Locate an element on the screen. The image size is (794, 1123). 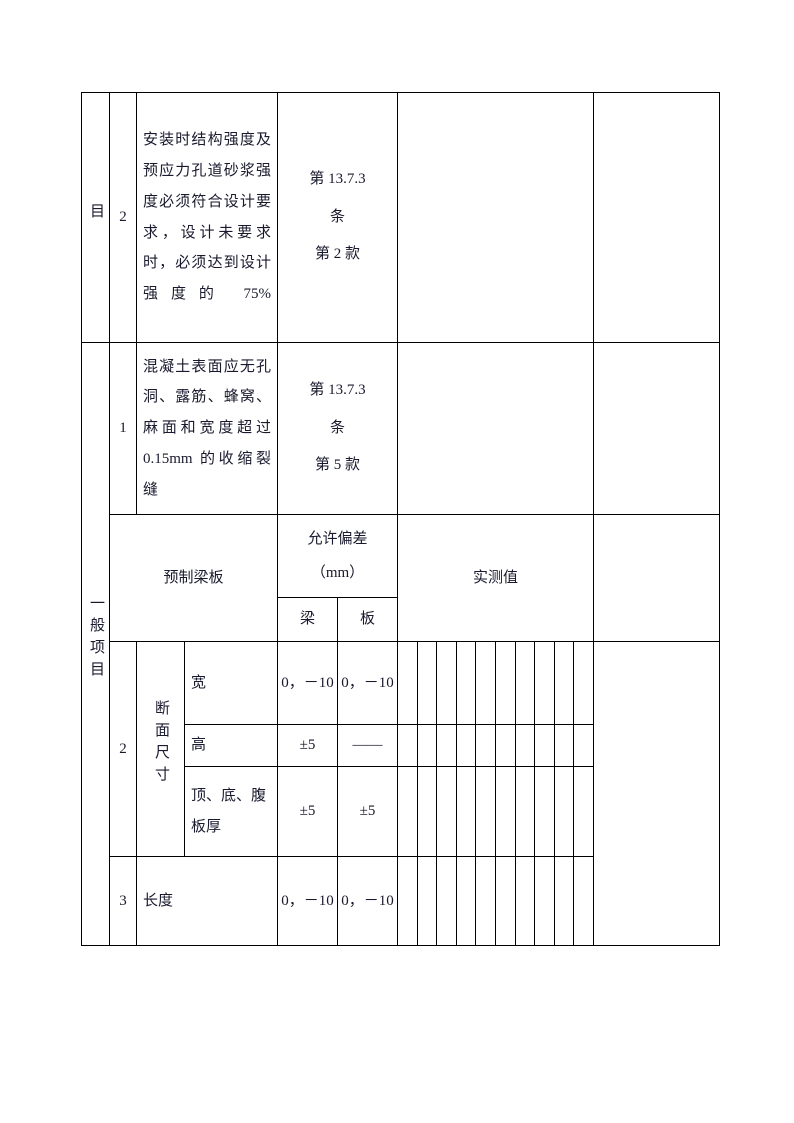
tolerance-slab-cell: —— is located at coordinates (367, 745).